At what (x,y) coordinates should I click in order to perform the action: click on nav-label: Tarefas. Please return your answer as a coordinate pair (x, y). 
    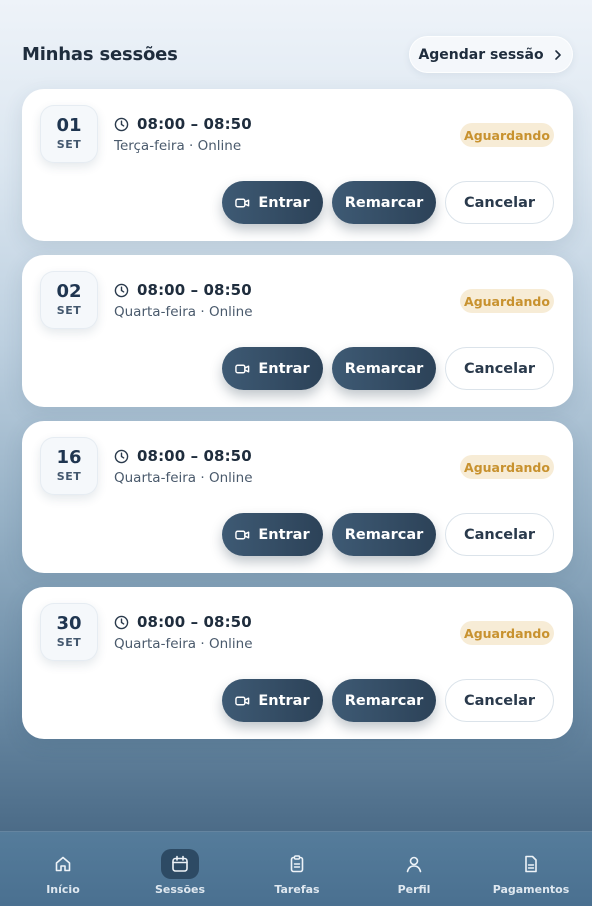
    Looking at the image, I should click on (297, 889).